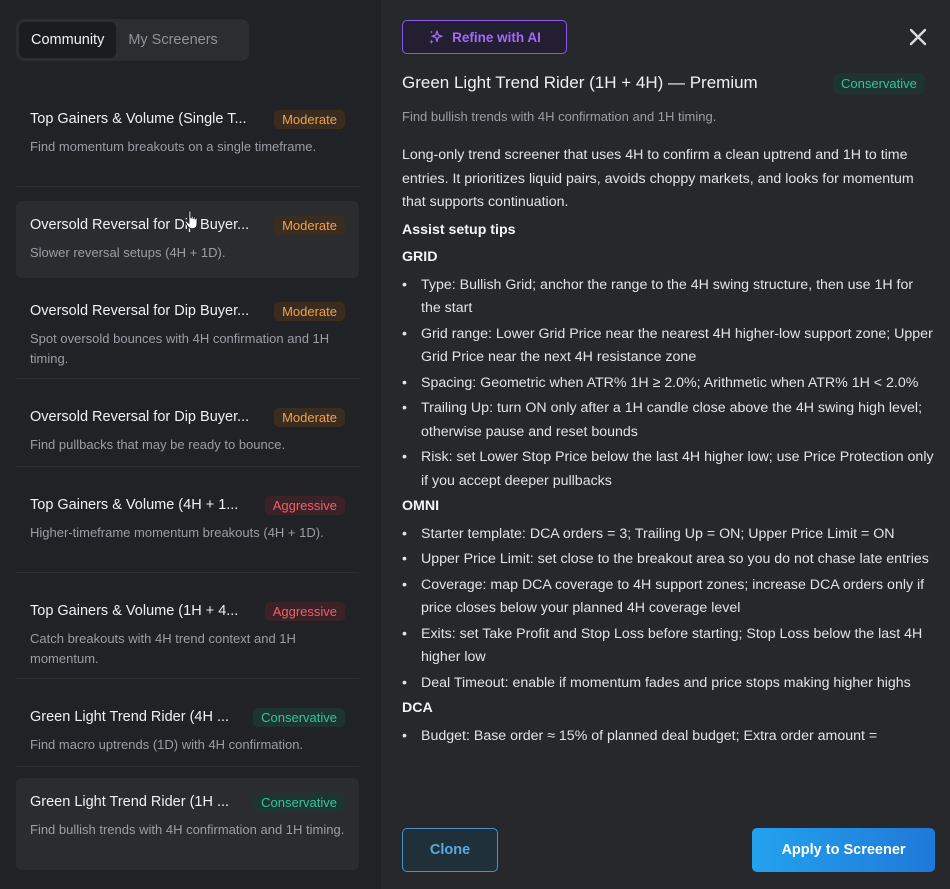  Describe the element at coordinates (191, 219) in the screenshot. I see `hand-cursor-icon` at that location.